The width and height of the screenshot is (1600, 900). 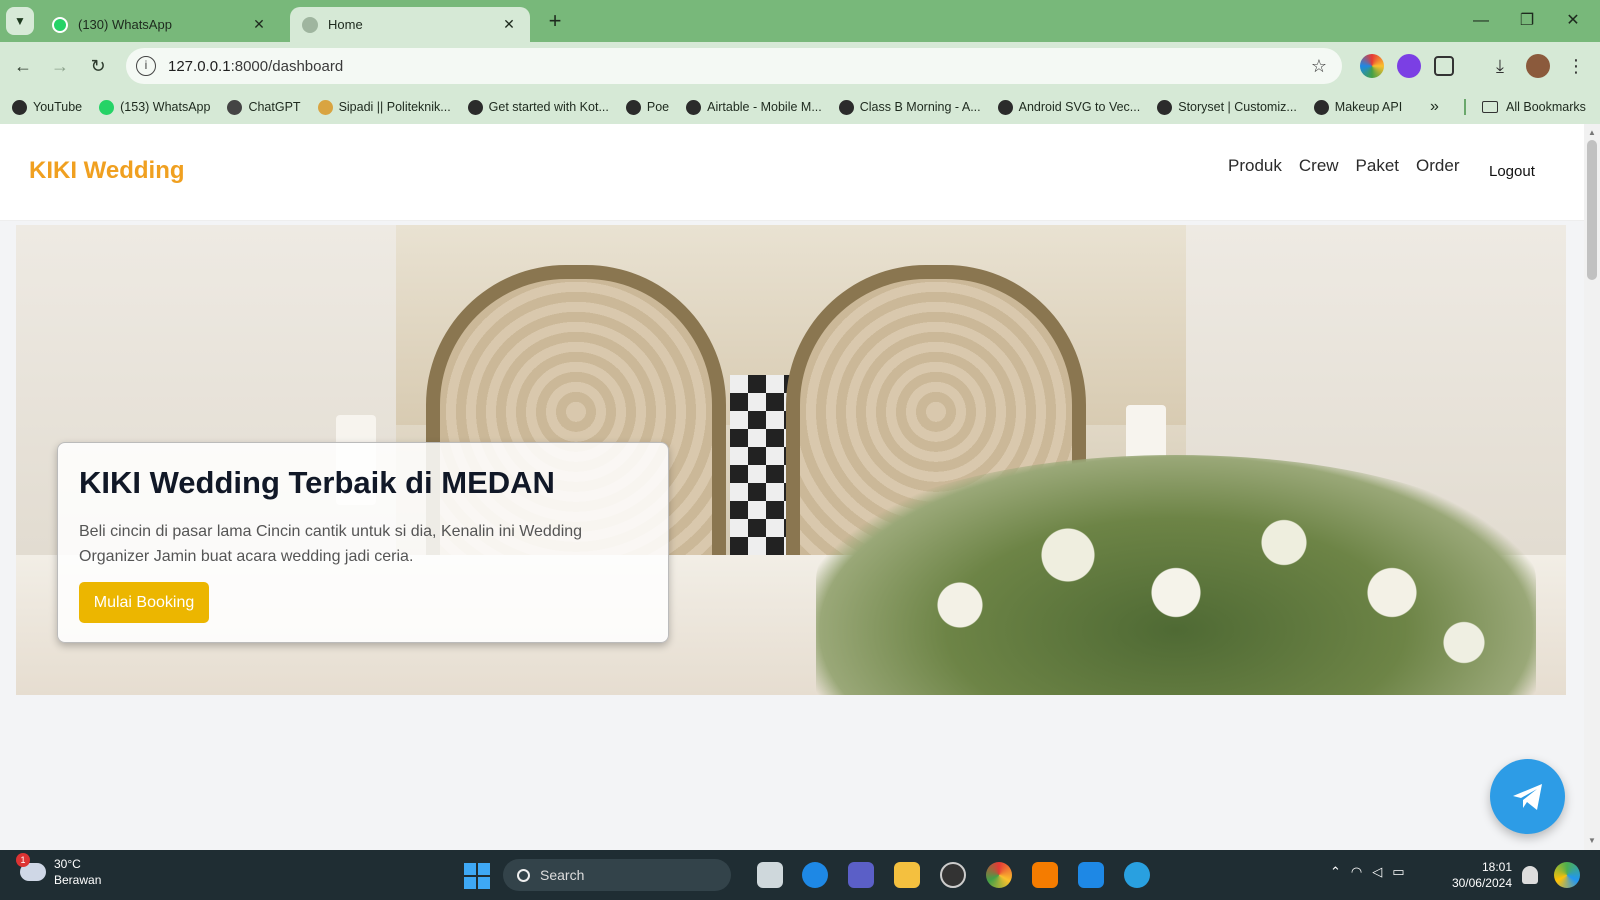 What do you see at coordinates (1368, 107) in the screenshot?
I see `bookmark-label: Makeup API` at bounding box center [1368, 107].